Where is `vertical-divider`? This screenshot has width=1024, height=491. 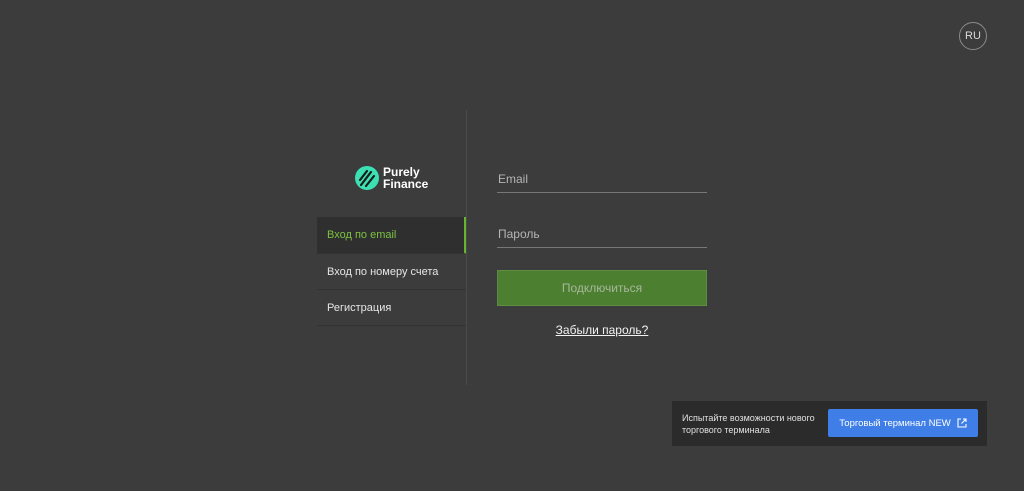
vertical-divider is located at coordinates (466, 247).